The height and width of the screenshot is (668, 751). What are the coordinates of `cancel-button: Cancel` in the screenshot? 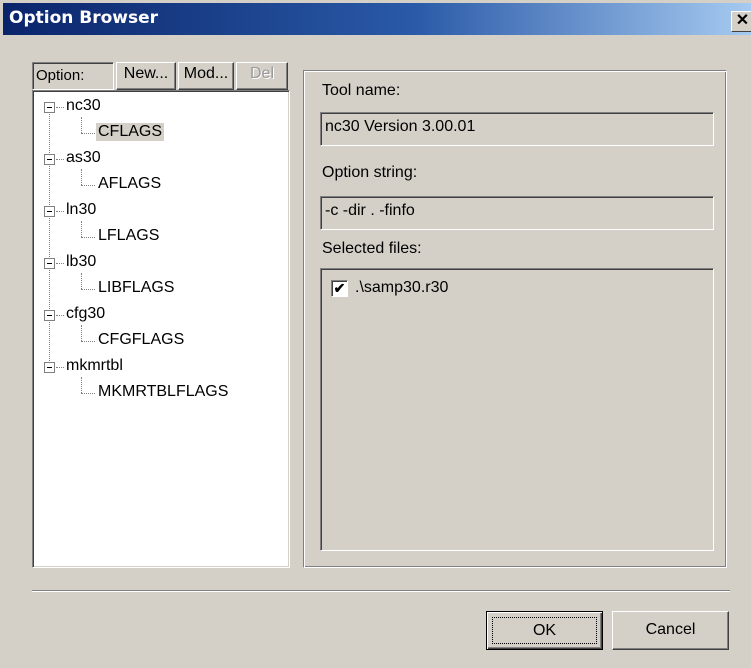 It's located at (670, 630).